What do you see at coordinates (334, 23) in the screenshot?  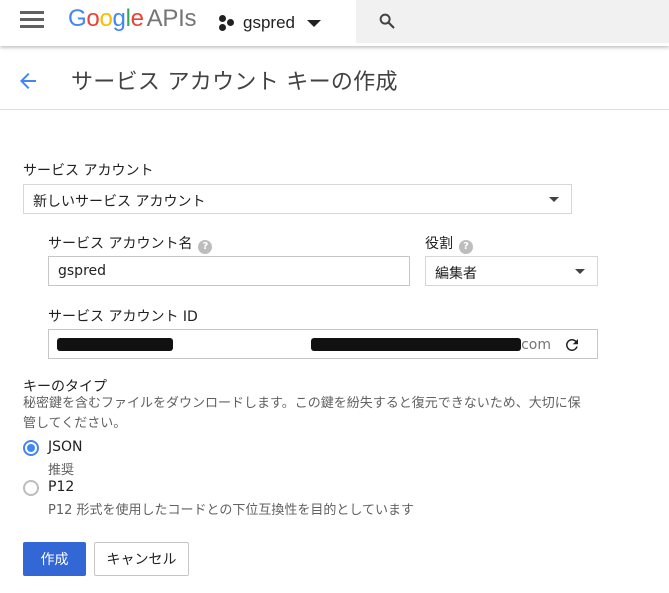 I see `top-app-bar: Google APIs gspred` at bounding box center [334, 23].